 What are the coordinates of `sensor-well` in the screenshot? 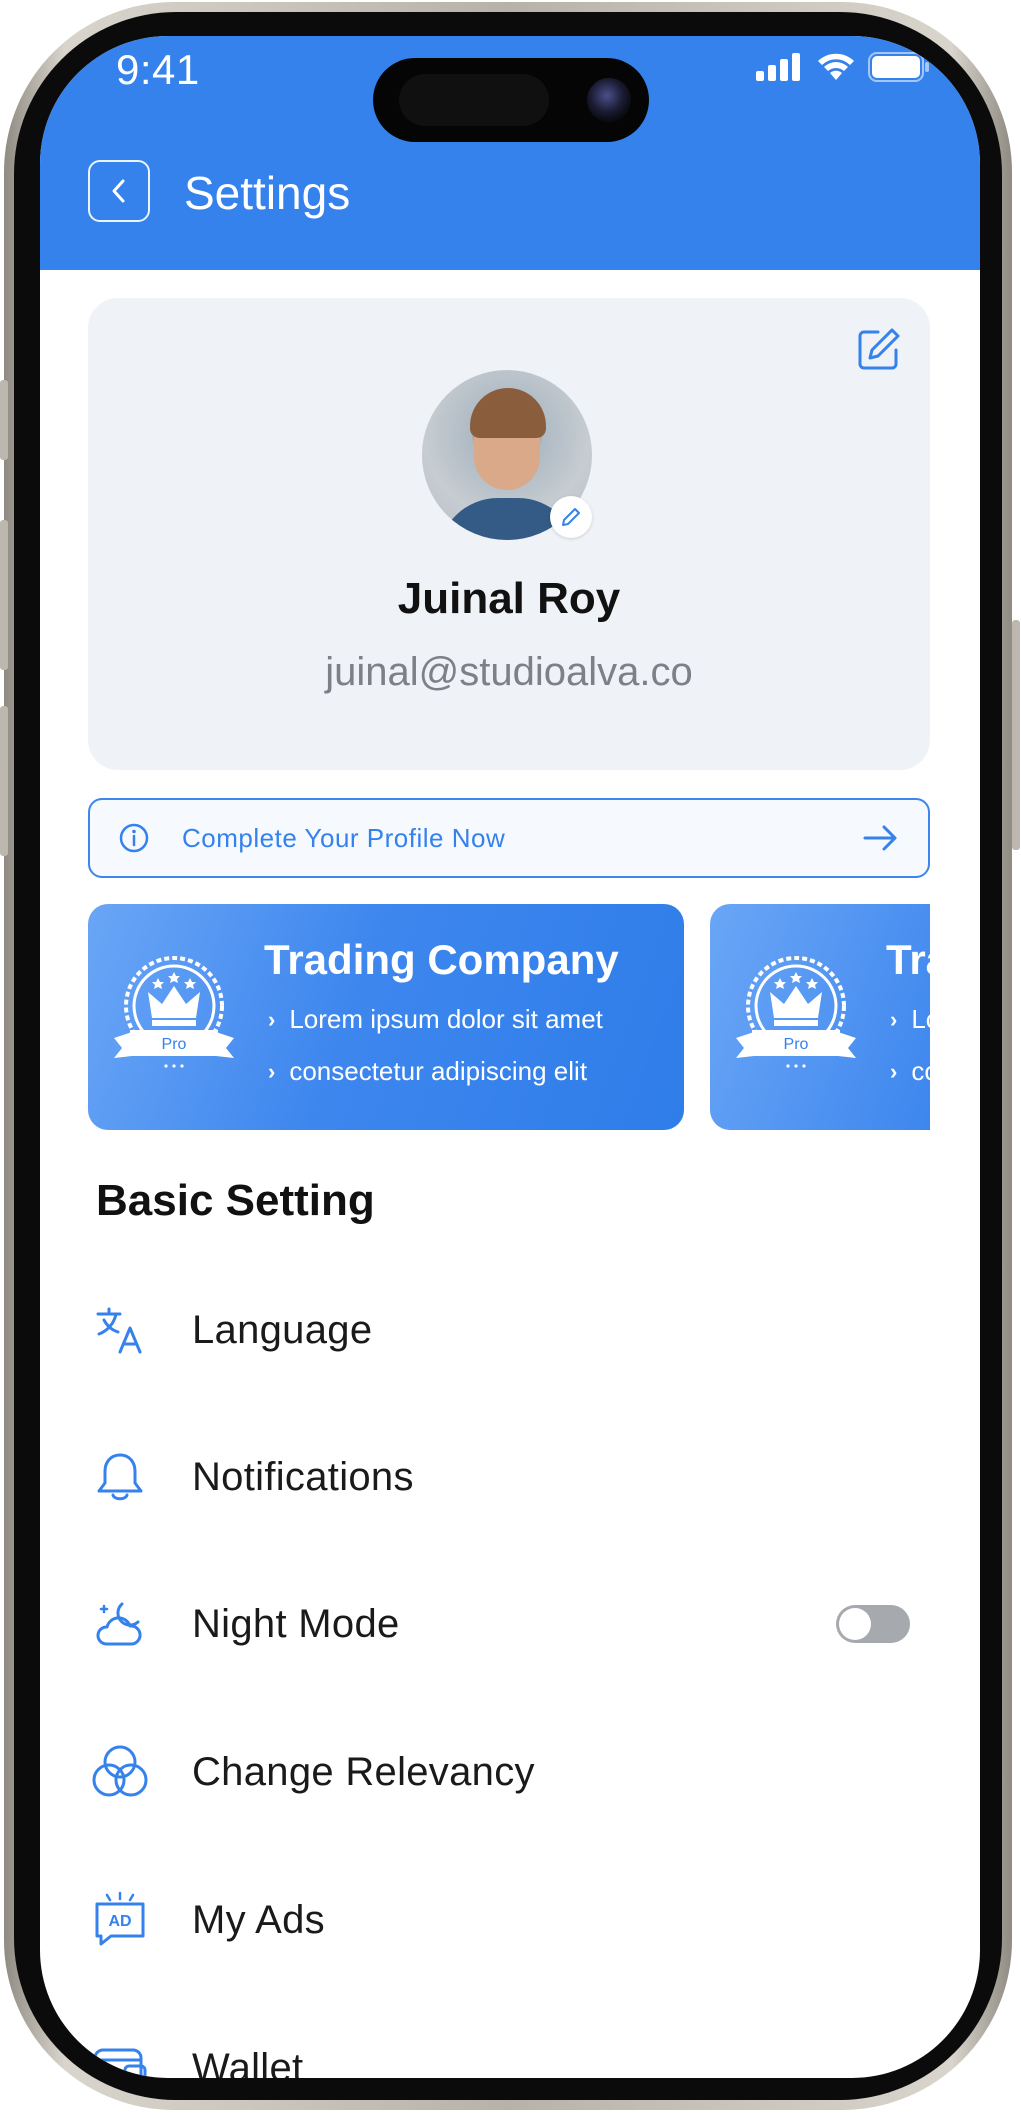 It's located at (474, 100).